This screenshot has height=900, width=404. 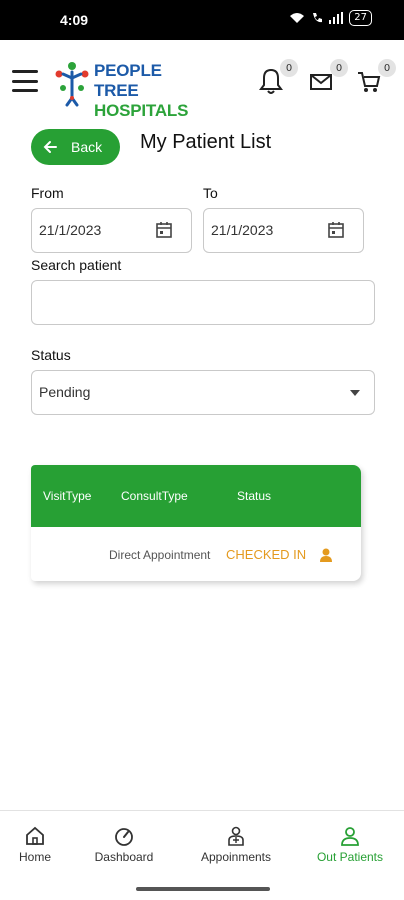 I want to click on brand-name: PEOPLE TREE HOSPITALS, so click(x=148, y=91).